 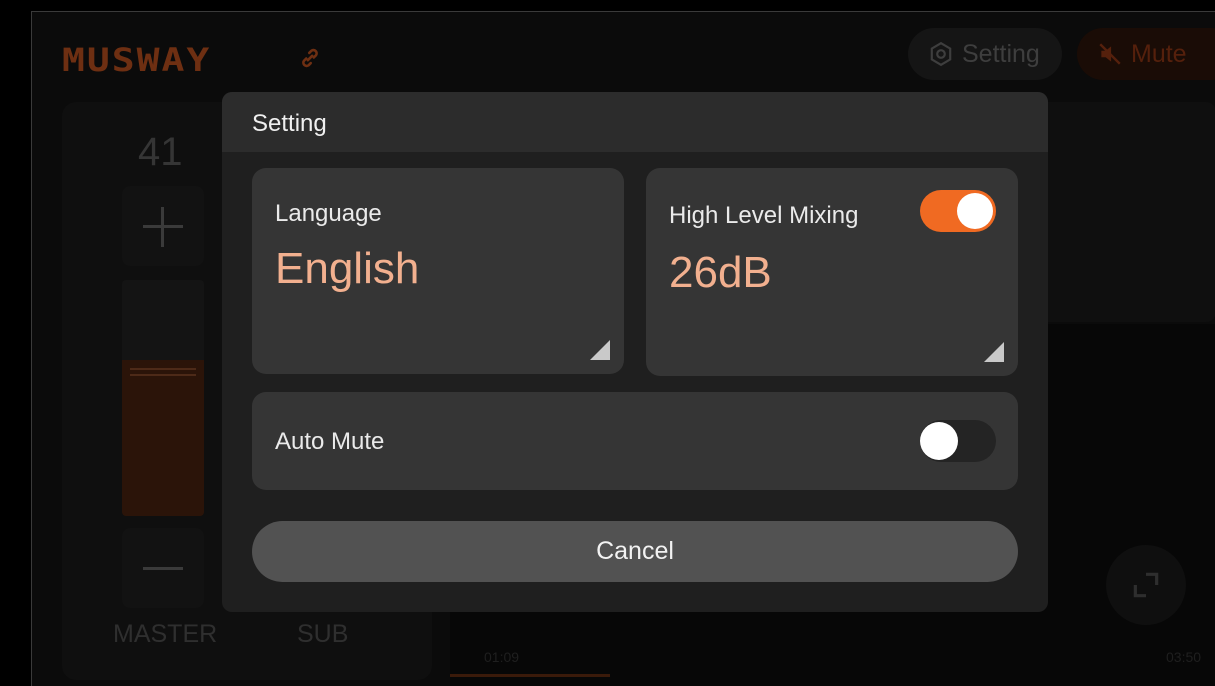 What do you see at coordinates (310, 58) in the screenshot?
I see `link-icon` at bounding box center [310, 58].